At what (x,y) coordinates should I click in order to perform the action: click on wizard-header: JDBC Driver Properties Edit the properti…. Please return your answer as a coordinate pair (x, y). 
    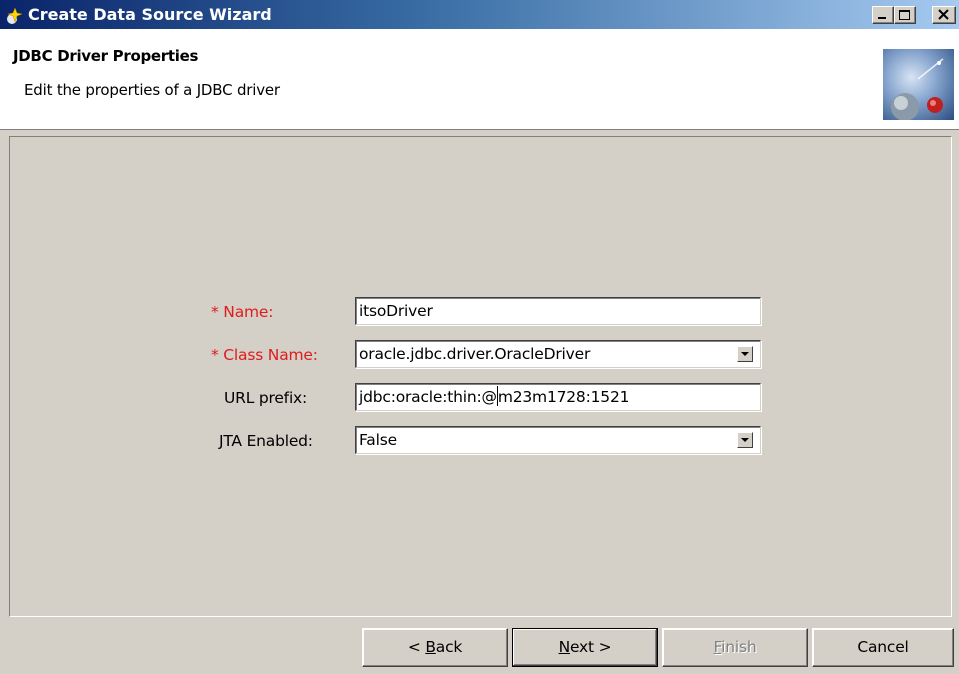
    Looking at the image, I should click on (479, 79).